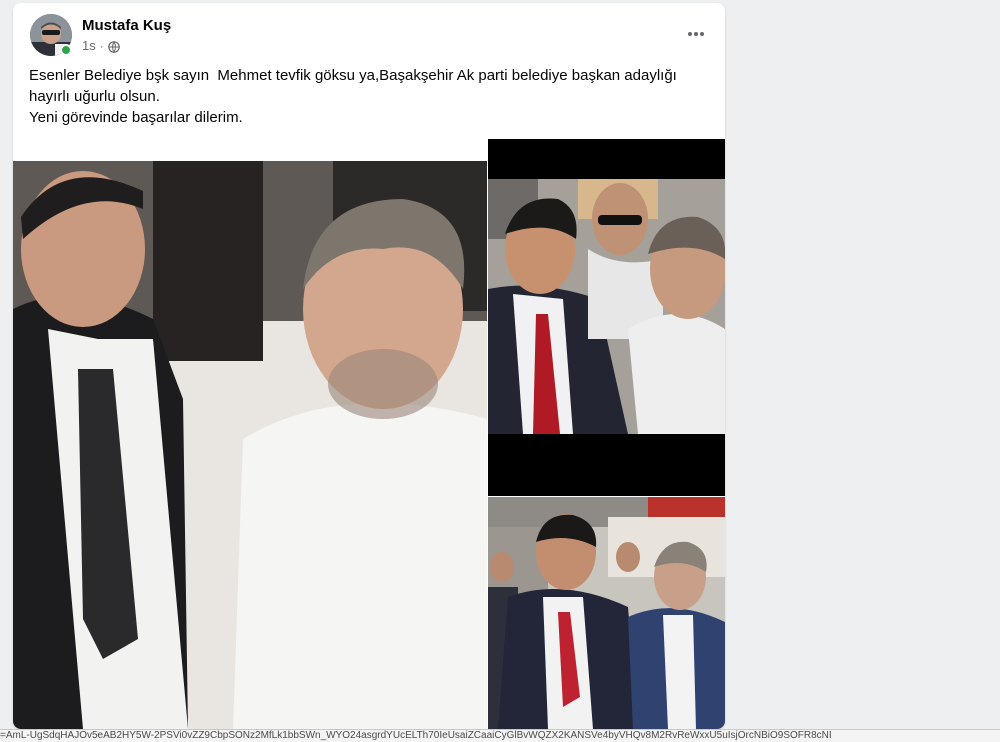 Image resolution: width=1000 pixels, height=742 pixels. Describe the element at coordinates (66, 50) in the screenshot. I see `online-status-dot` at that location.